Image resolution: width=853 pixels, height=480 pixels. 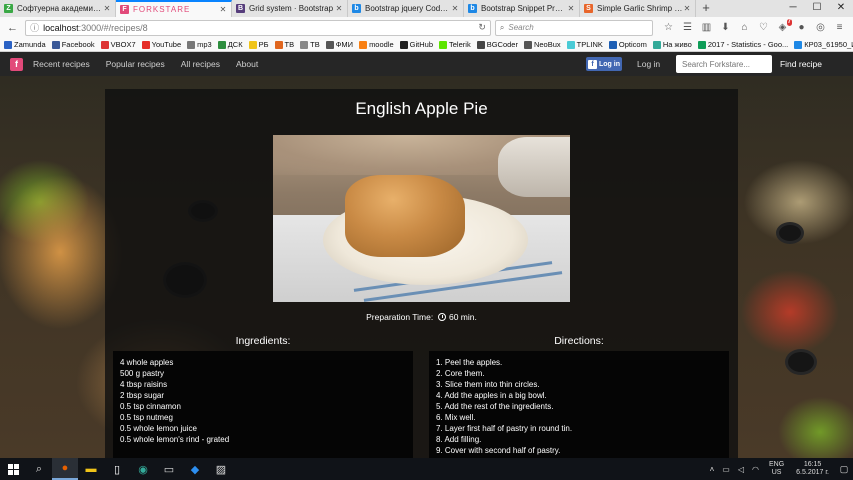 What do you see at coordinates (589, 44) in the screenshot?
I see `bookmark-label: TPLINK` at bounding box center [589, 44].